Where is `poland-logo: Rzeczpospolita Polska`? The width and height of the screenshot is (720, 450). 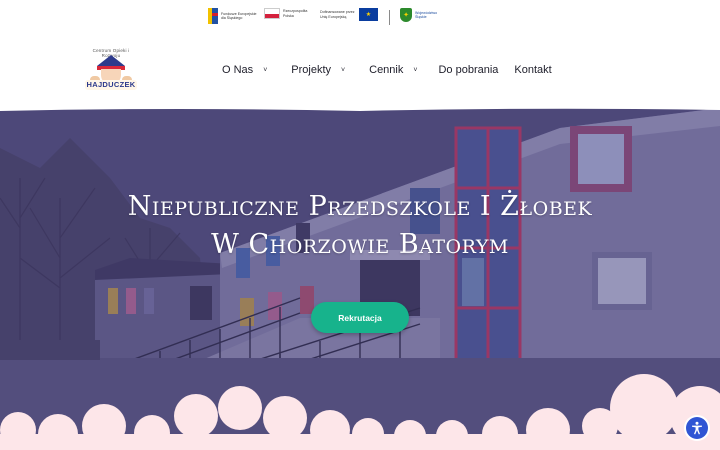 poland-logo: Rzeczpospolita Polska is located at coordinates (291, 13).